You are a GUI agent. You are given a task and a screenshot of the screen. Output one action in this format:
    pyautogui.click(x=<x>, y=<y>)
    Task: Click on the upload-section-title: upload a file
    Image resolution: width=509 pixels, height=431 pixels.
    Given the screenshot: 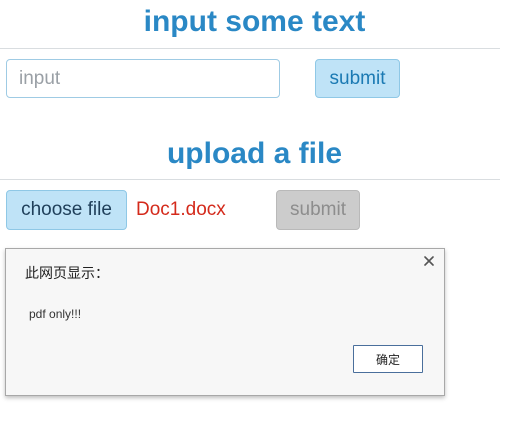 What is the action you would take?
    pyautogui.click(x=254, y=153)
    